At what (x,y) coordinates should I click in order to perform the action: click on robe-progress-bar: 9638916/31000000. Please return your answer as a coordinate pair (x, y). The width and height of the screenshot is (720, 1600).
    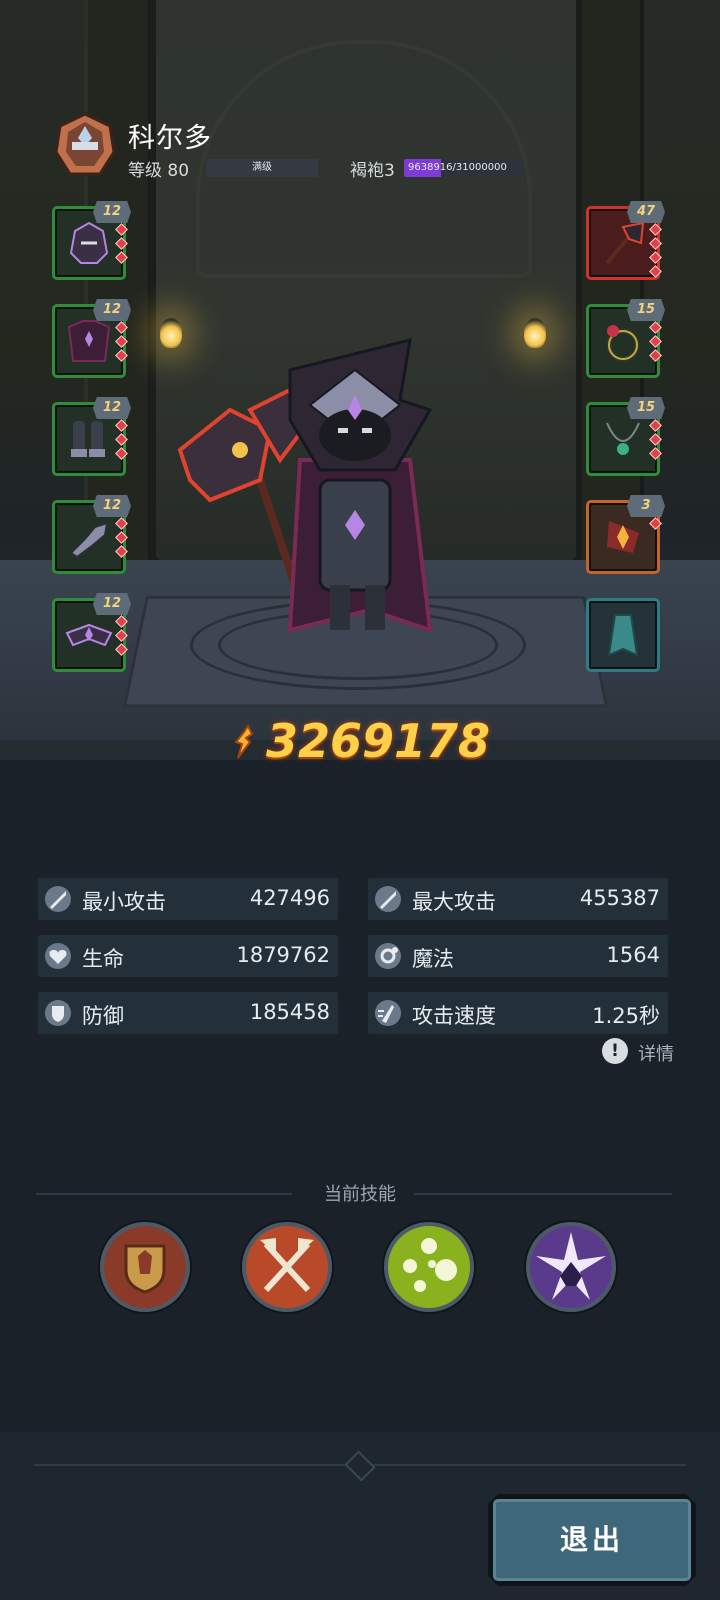
    Looking at the image, I should click on (464, 168).